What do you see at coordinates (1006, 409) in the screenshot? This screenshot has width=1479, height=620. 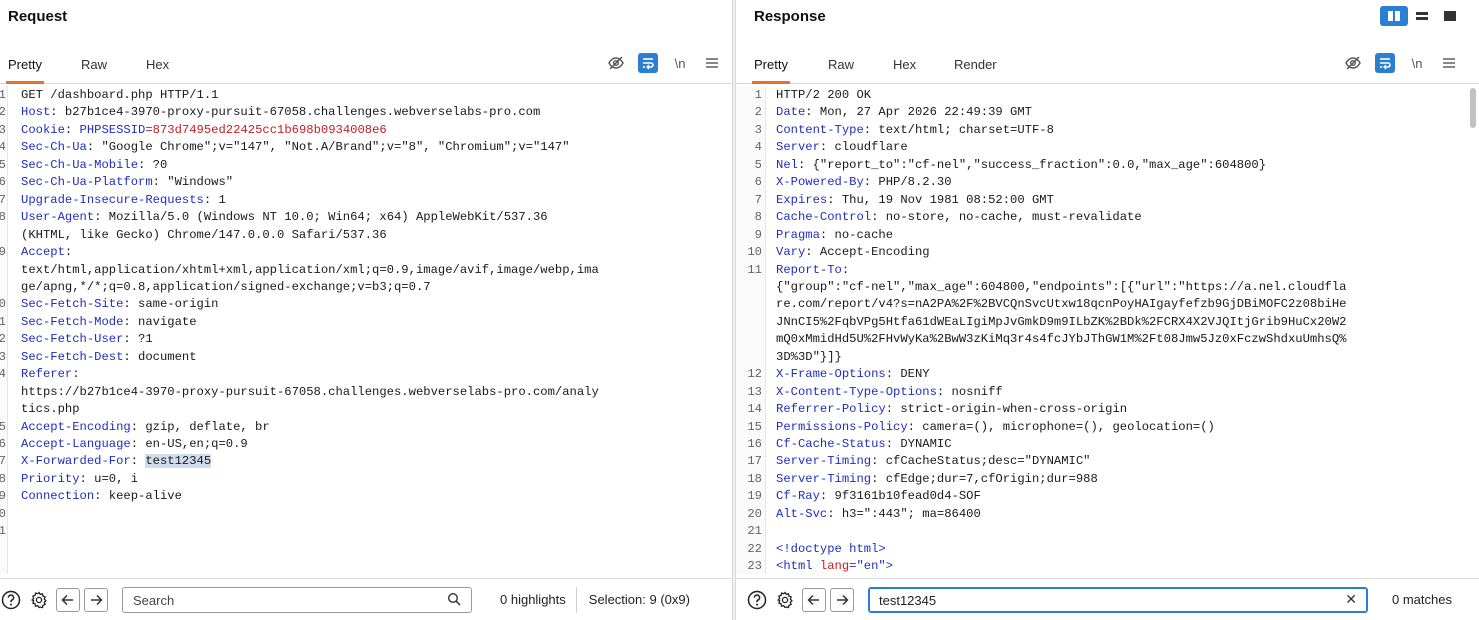 I see `code-token: : strict-origin-when-cross-origin` at bounding box center [1006, 409].